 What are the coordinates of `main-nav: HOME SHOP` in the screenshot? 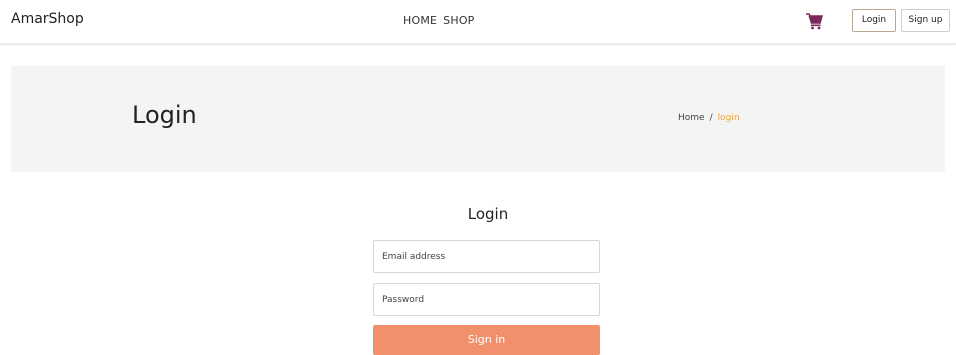 It's located at (442, 20).